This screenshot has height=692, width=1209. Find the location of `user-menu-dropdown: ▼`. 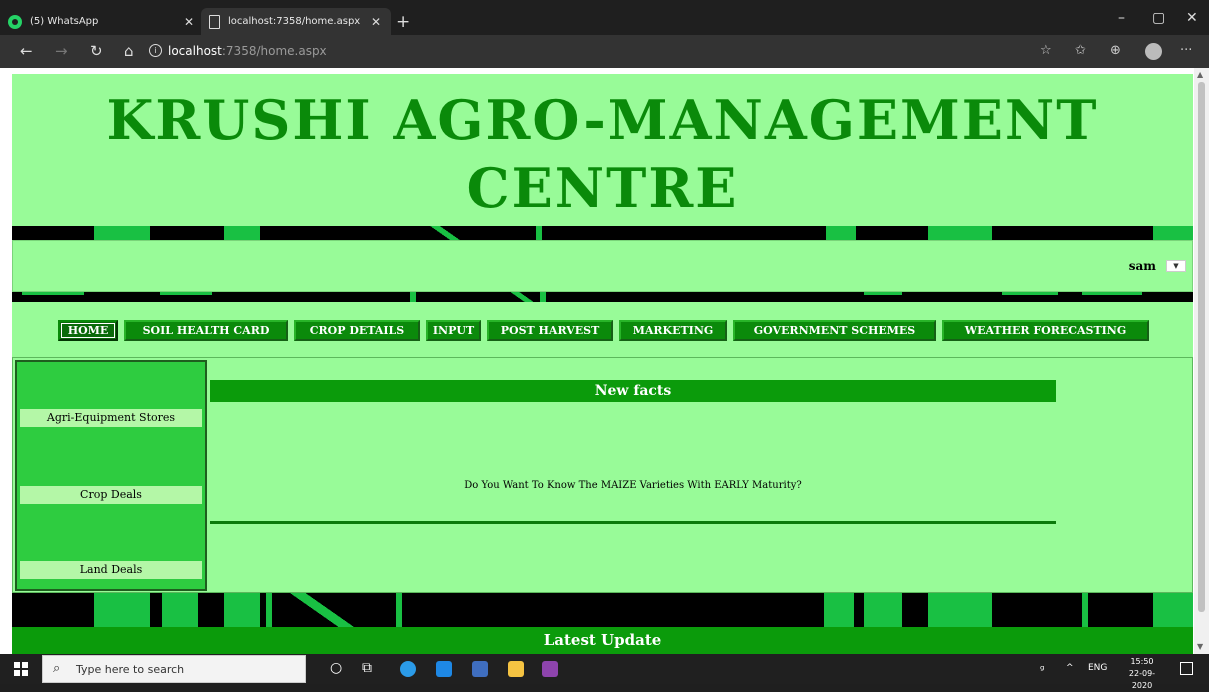

user-menu-dropdown: ▼ is located at coordinates (1176, 266).